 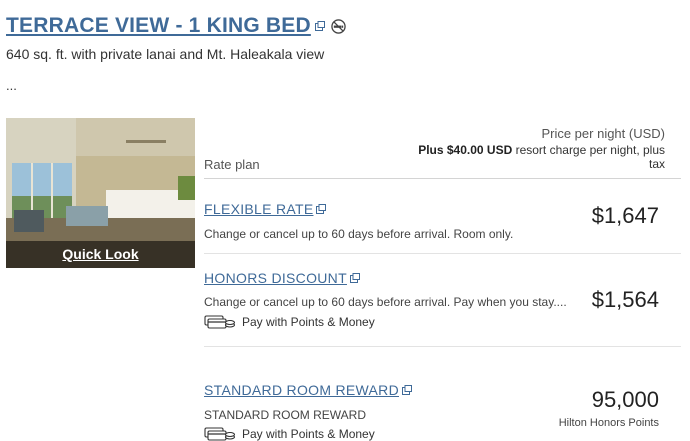 I want to click on room-photo: Quick Look, so click(x=100, y=193).